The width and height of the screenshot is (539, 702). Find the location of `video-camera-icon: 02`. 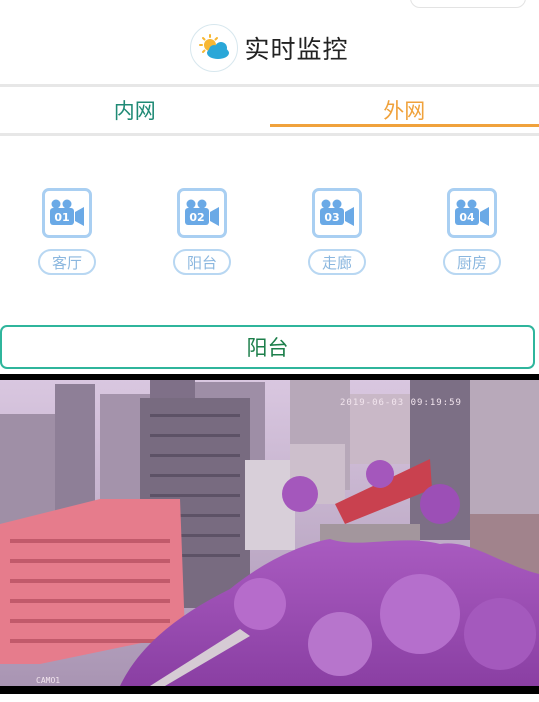

video-camera-icon: 02 is located at coordinates (202, 213).